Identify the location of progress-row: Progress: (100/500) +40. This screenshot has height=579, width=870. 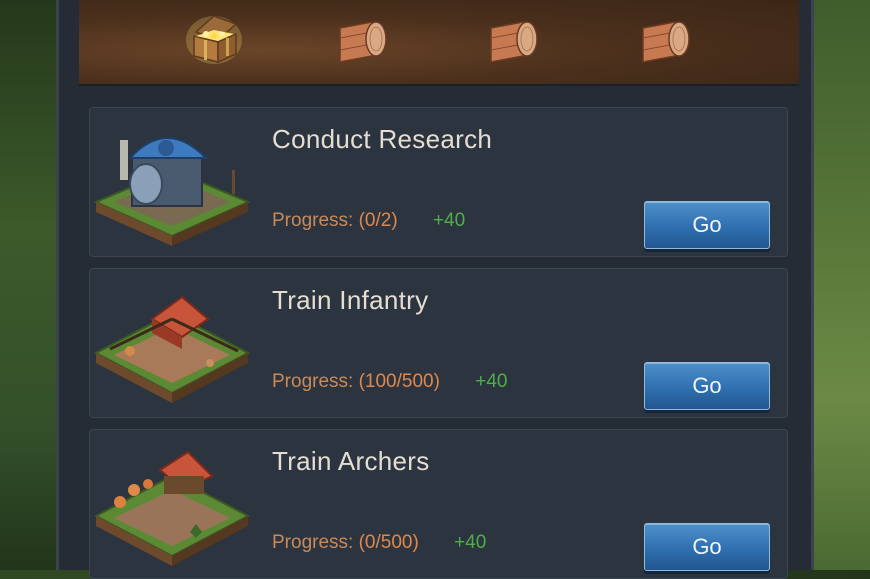
(389, 382).